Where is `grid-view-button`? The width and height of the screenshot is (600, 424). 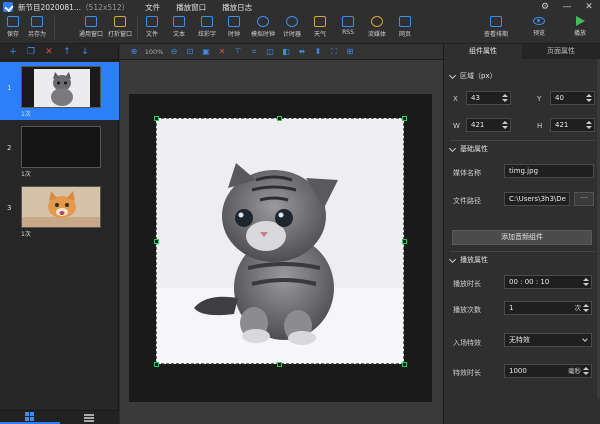
grid-view-button is located at coordinates (30, 417).